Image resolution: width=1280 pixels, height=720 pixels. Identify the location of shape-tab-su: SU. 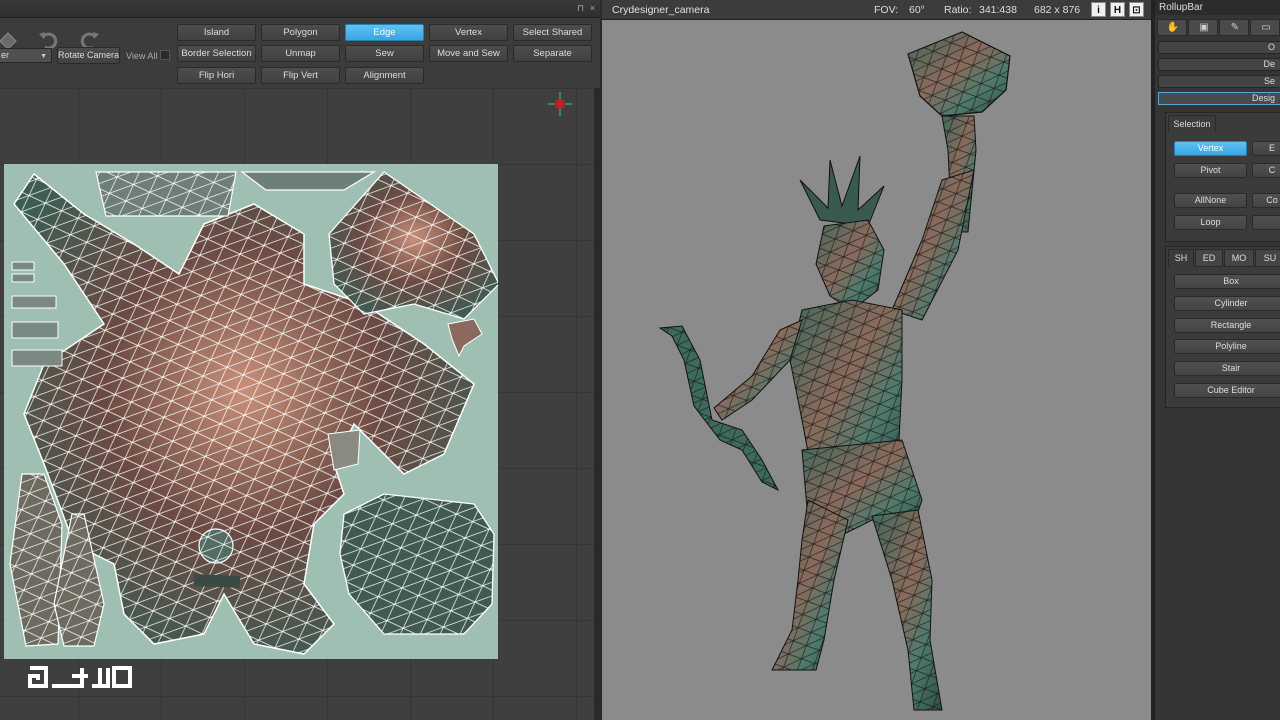
(1267, 258).